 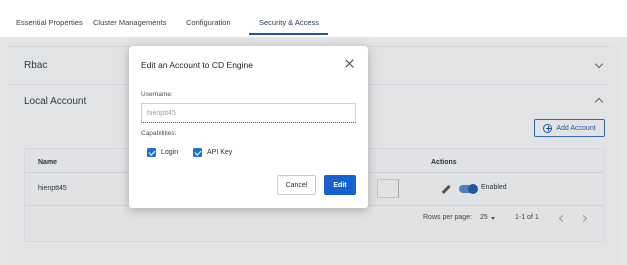 I want to click on login-checkbox-label: Login, so click(x=170, y=152).